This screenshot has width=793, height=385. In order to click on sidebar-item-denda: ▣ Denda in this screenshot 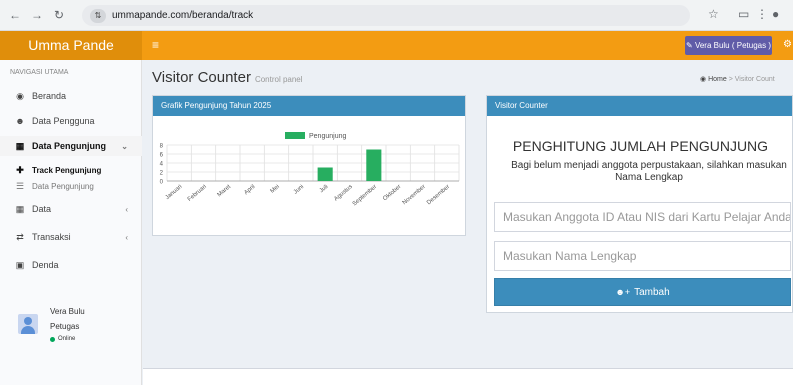, I will do `click(71, 265)`.